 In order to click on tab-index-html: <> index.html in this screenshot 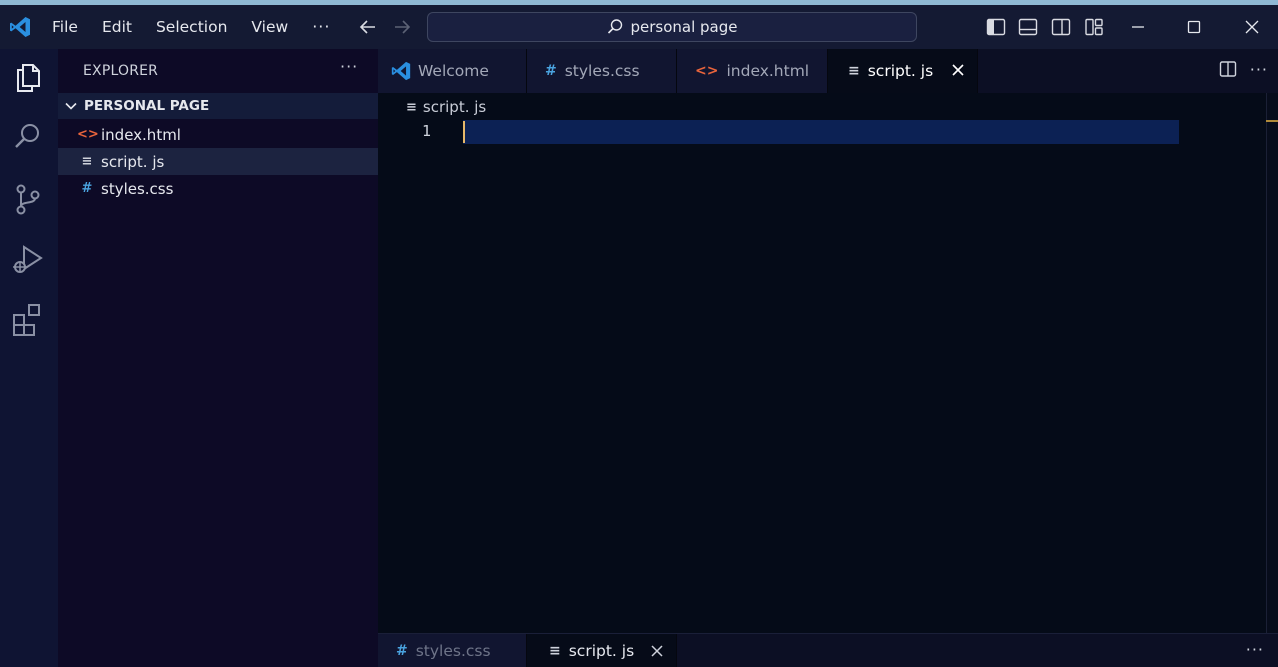, I will do `click(752, 71)`.